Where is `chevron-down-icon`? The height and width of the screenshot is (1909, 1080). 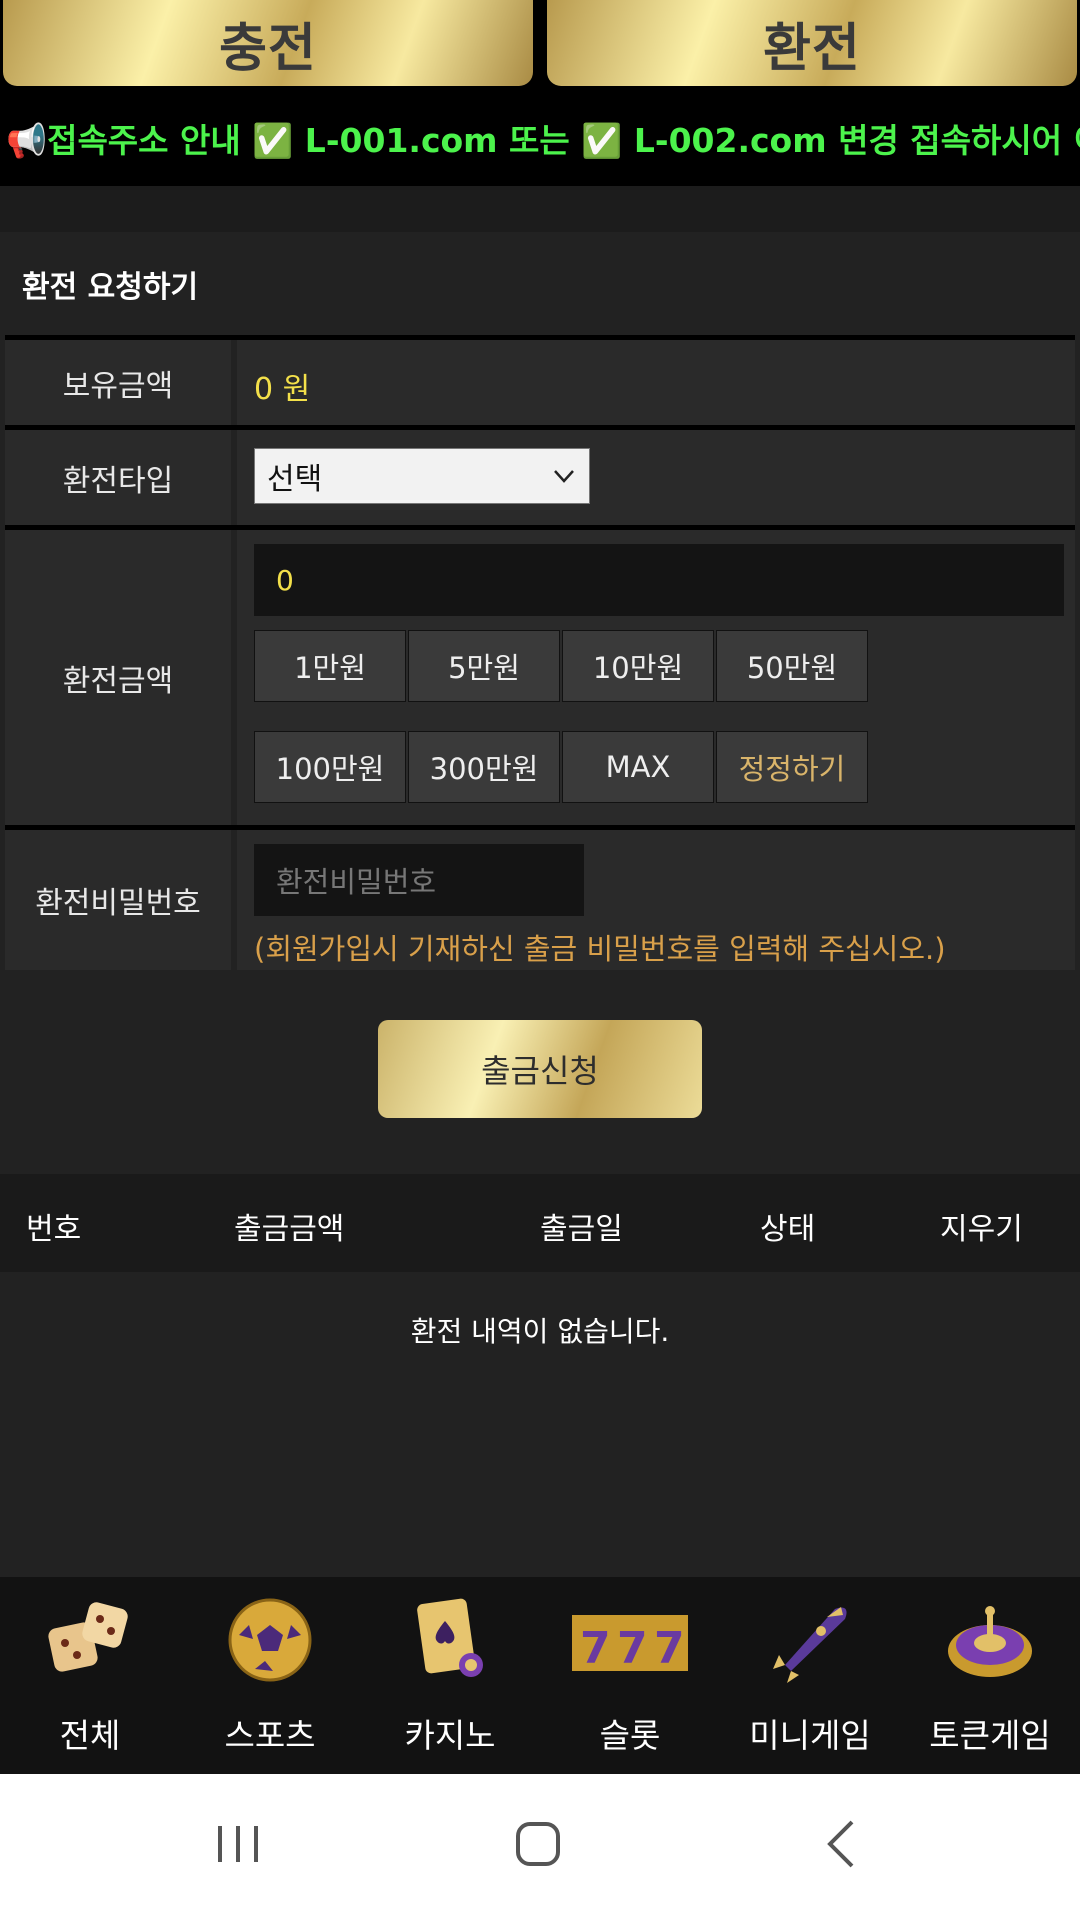
chevron-down-icon is located at coordinates (564, 476).